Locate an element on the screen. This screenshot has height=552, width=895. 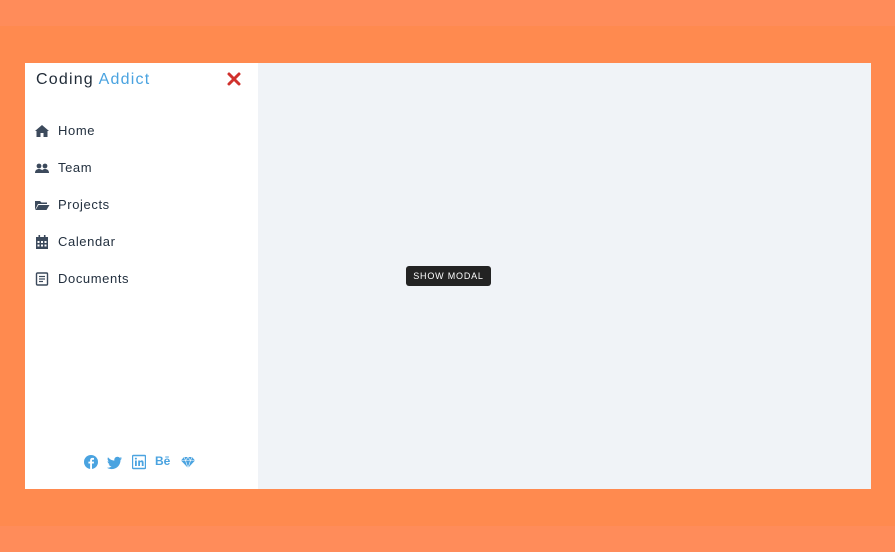
social-links: Bē is located at coordinates (143, 462).